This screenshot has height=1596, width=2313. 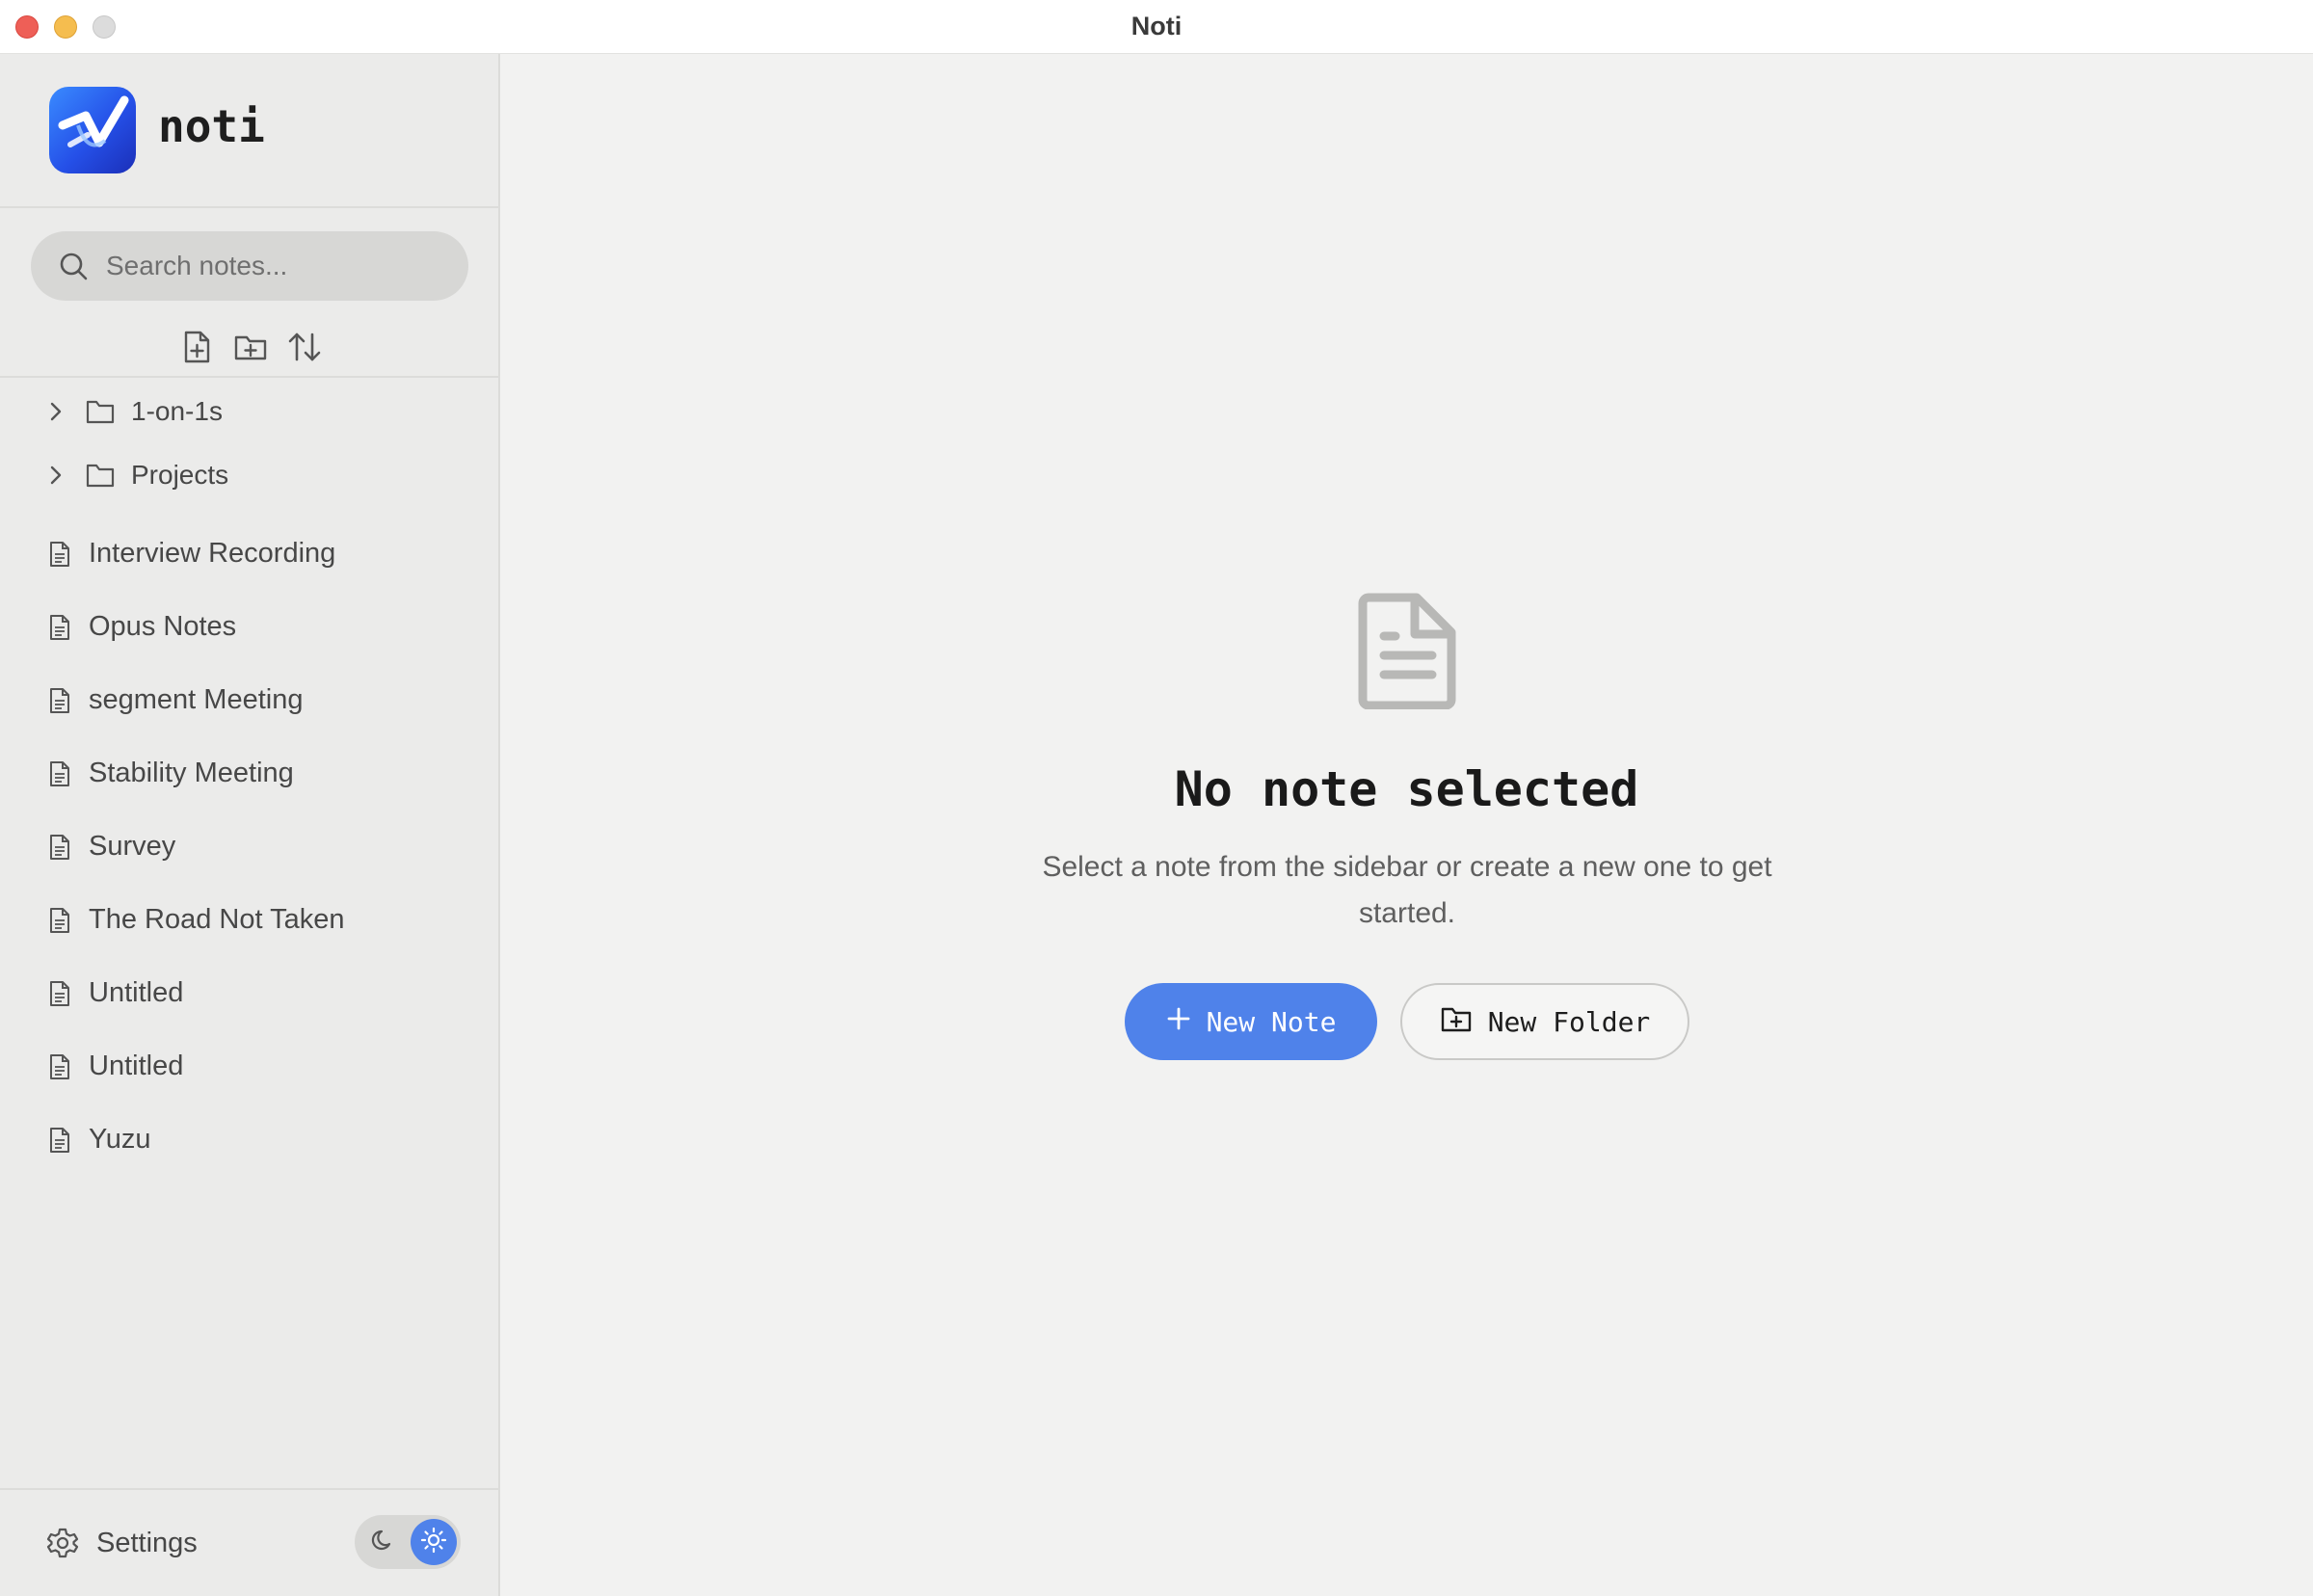 I want to click on app-name: noti, so click(x=212, y=126).